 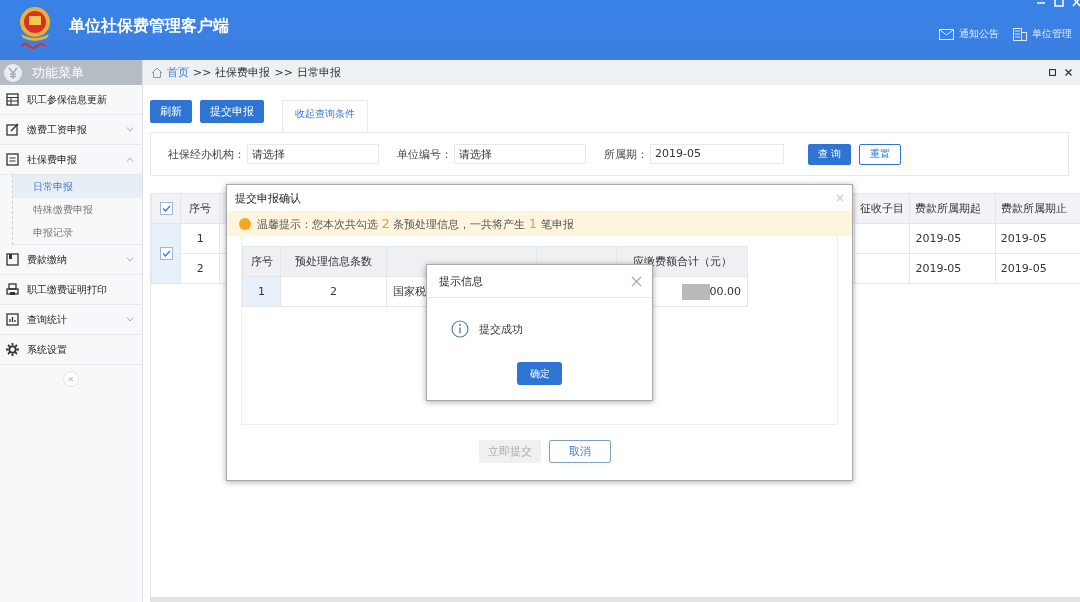 I want to click on menu-item: 职工缴费证明打印, so click(x=71, y=290).